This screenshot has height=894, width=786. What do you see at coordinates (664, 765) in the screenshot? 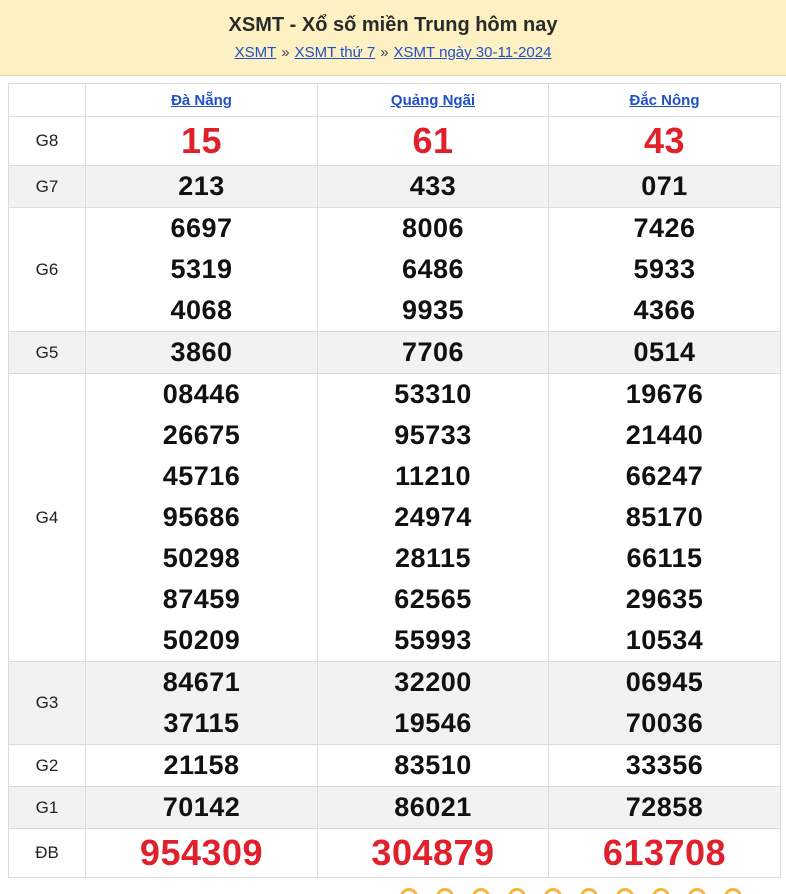
I see `prize-number: 33356` at bounding box center [664, 765].